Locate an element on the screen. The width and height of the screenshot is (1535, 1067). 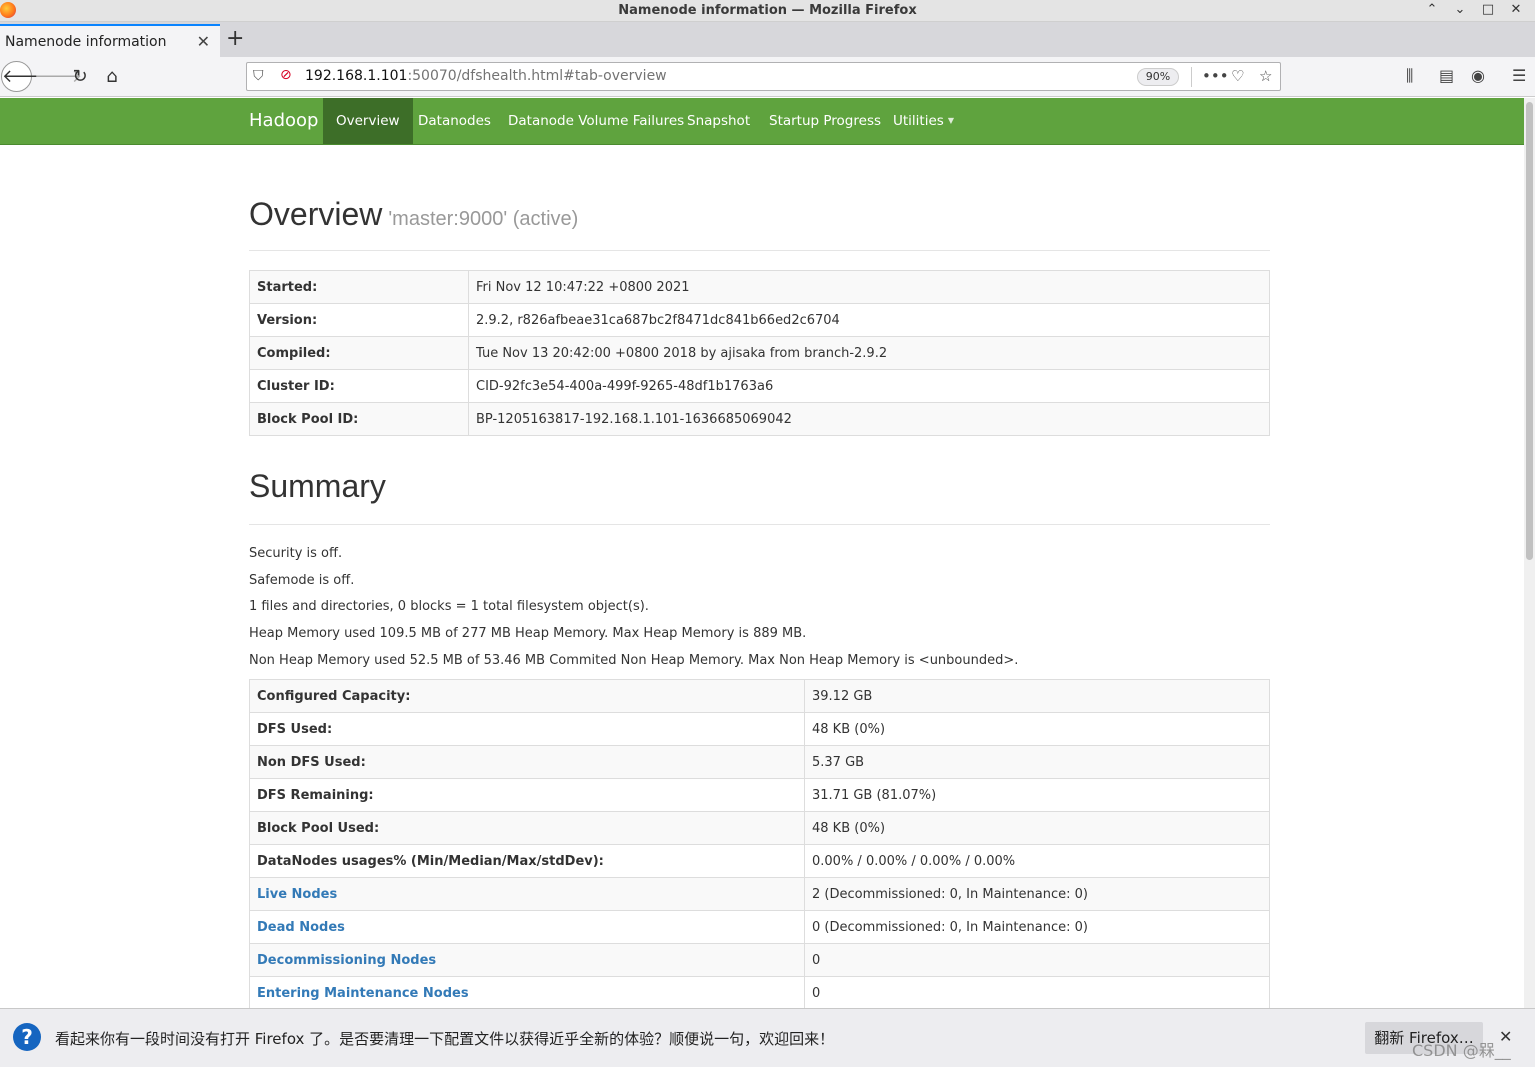
tab-strip: Namenode information ✕ + is located at coordinates (767, 39).